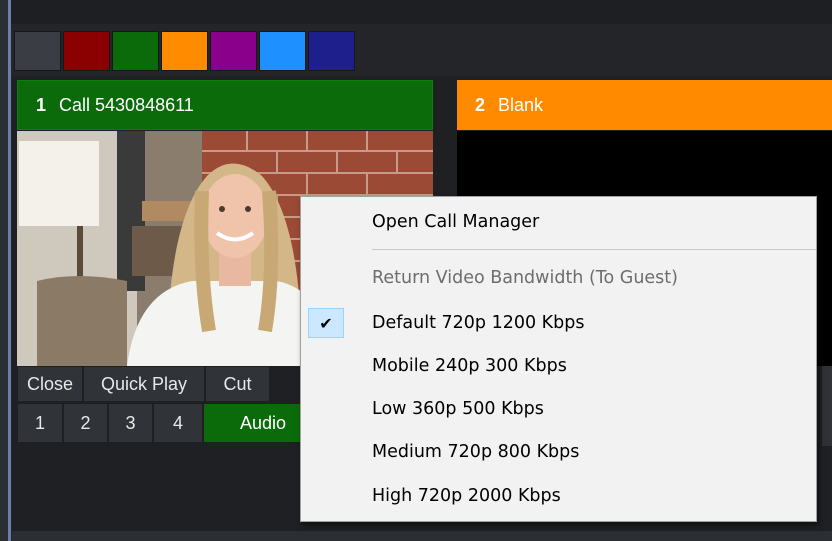 The image size is (832, 541). I want to click on swatch-green, so click(135, 51).